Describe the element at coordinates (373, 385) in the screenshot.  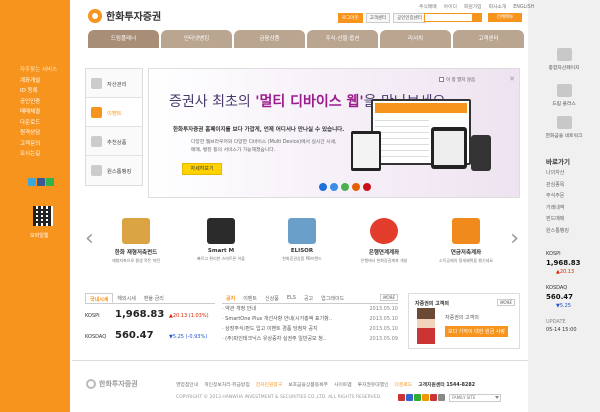
I see `footer-link: 투자권유대행인` at that location.